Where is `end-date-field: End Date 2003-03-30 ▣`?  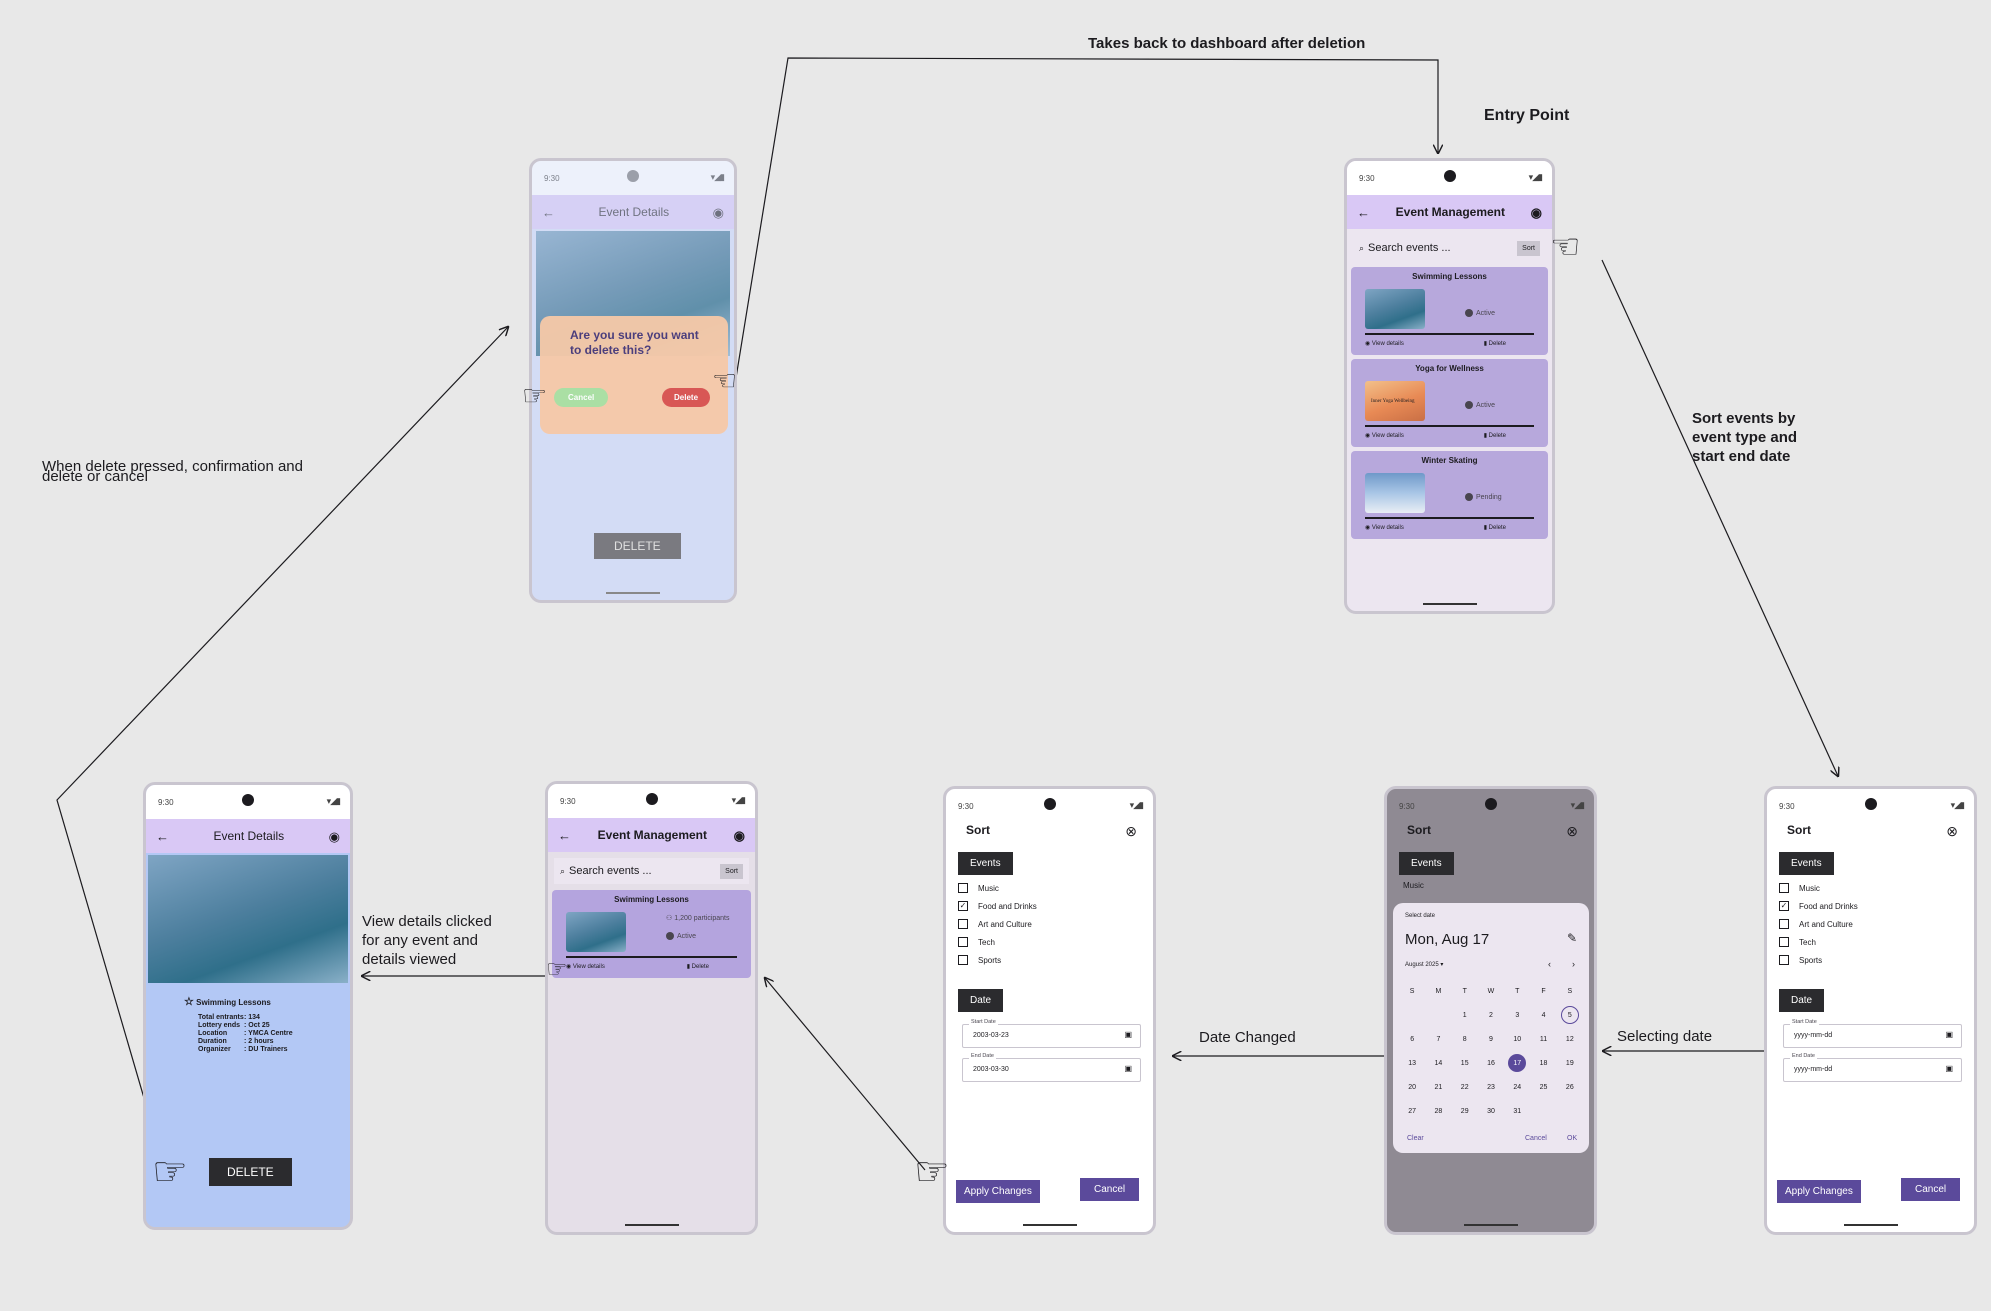 end-date-field: End Date 2003-03-30 ▣ is located at coordinates (1051, 1067).